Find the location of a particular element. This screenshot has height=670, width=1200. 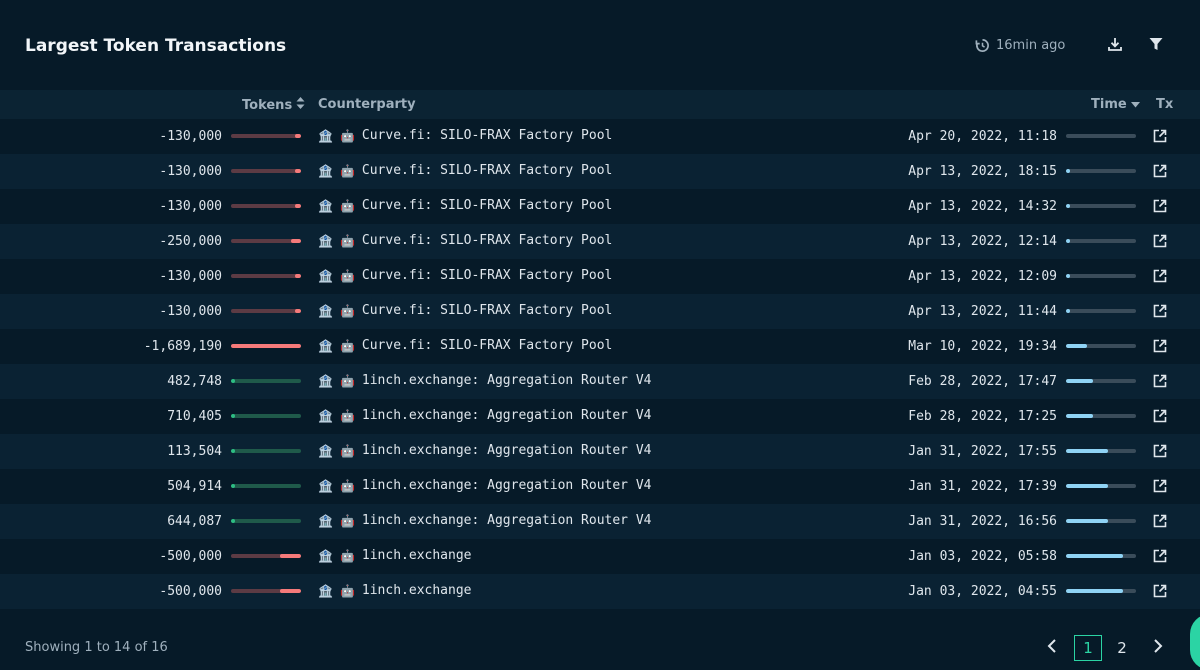

transaction-time: Apr 13, 2022, 14:32 is located at coordinates (982, 206).